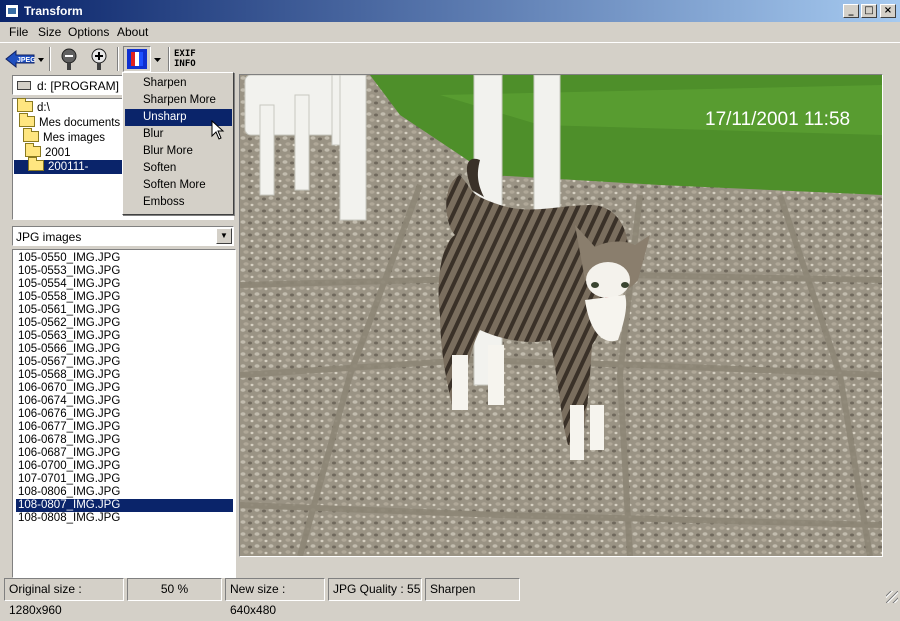 The width and height of the screenshot is (900, 621). Describe the element at coordinates (68, 172) in the screenshot. I see `tree-item-200111-auvers: 200111-Auvers` at that location.